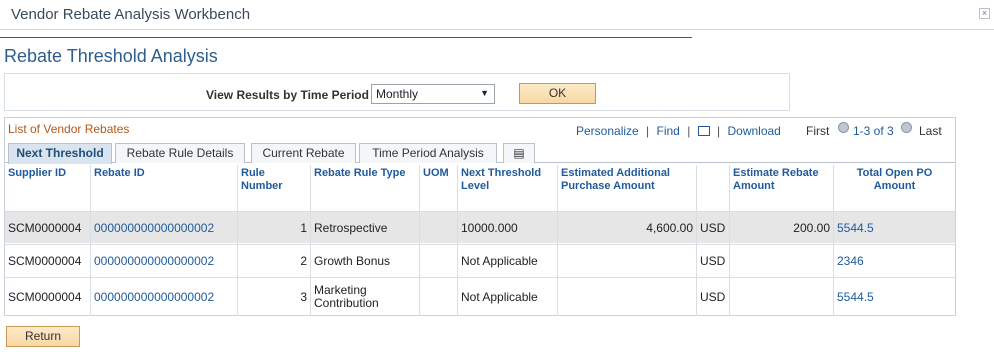 This screenshot has height=352, width=994. Describe the element at coordinates (627, 188) in the screenshot. I see `col-estimated-additional-purchase: Estimated Additional Purchase Amount` at that location.